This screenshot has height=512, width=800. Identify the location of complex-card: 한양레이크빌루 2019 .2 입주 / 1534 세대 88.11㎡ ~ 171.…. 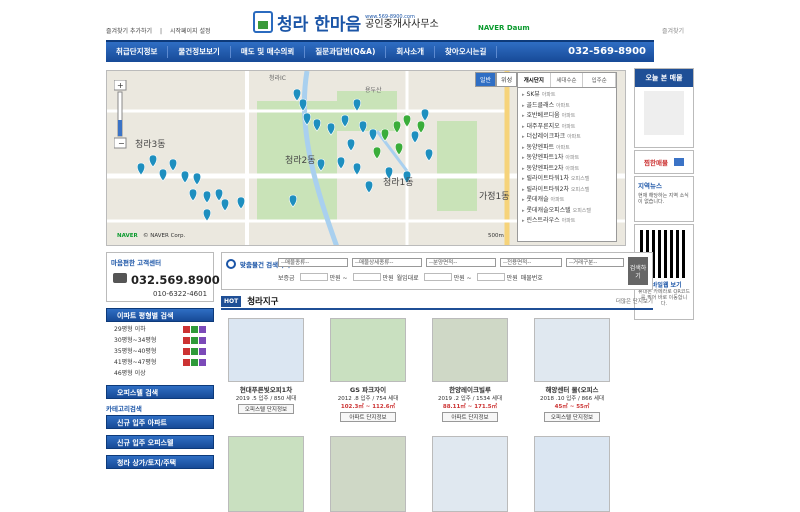
(470, 370).